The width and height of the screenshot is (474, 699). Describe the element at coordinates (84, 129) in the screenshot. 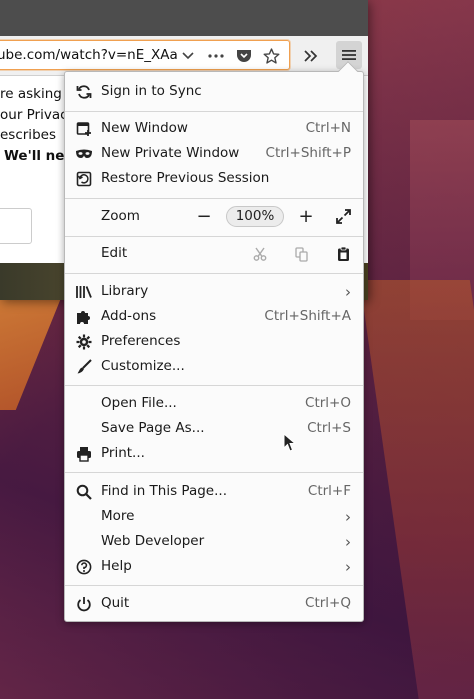

I see `new-window-icon` at that location.